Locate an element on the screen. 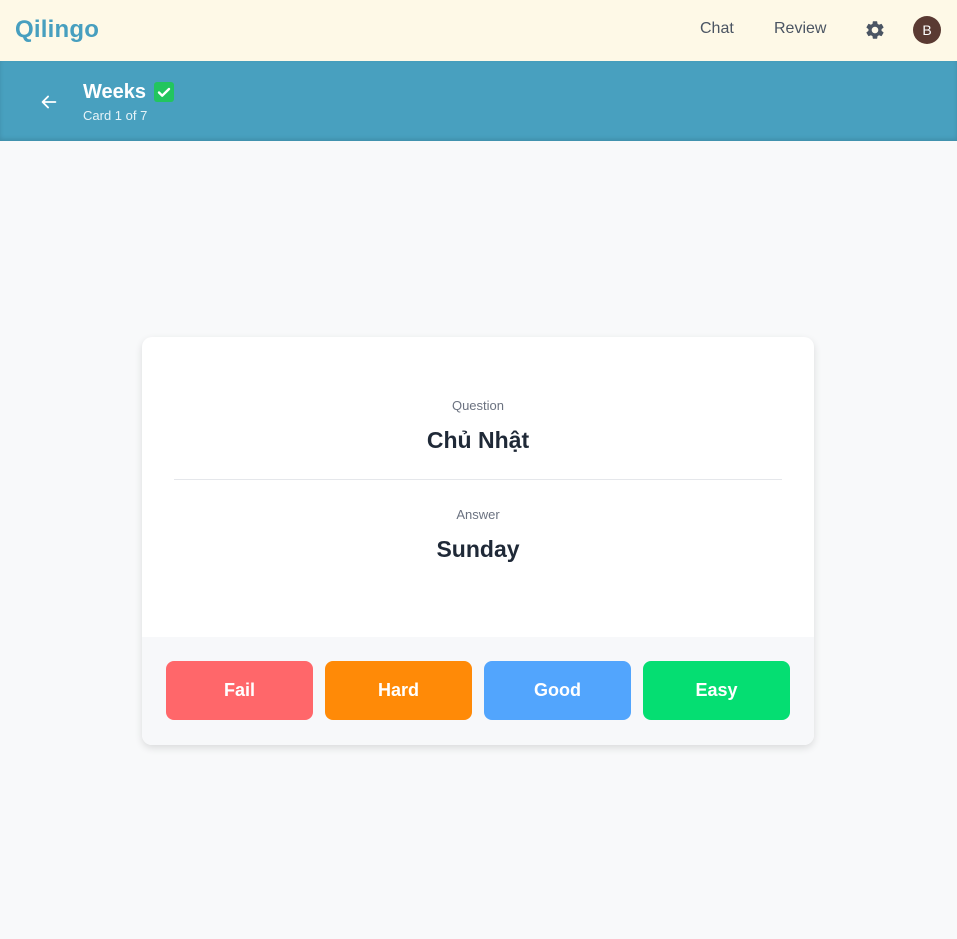 This screenshot has width=957, height=939. deck-header: Weeks Card 1 of 7 is located at coordinates (478, 101).